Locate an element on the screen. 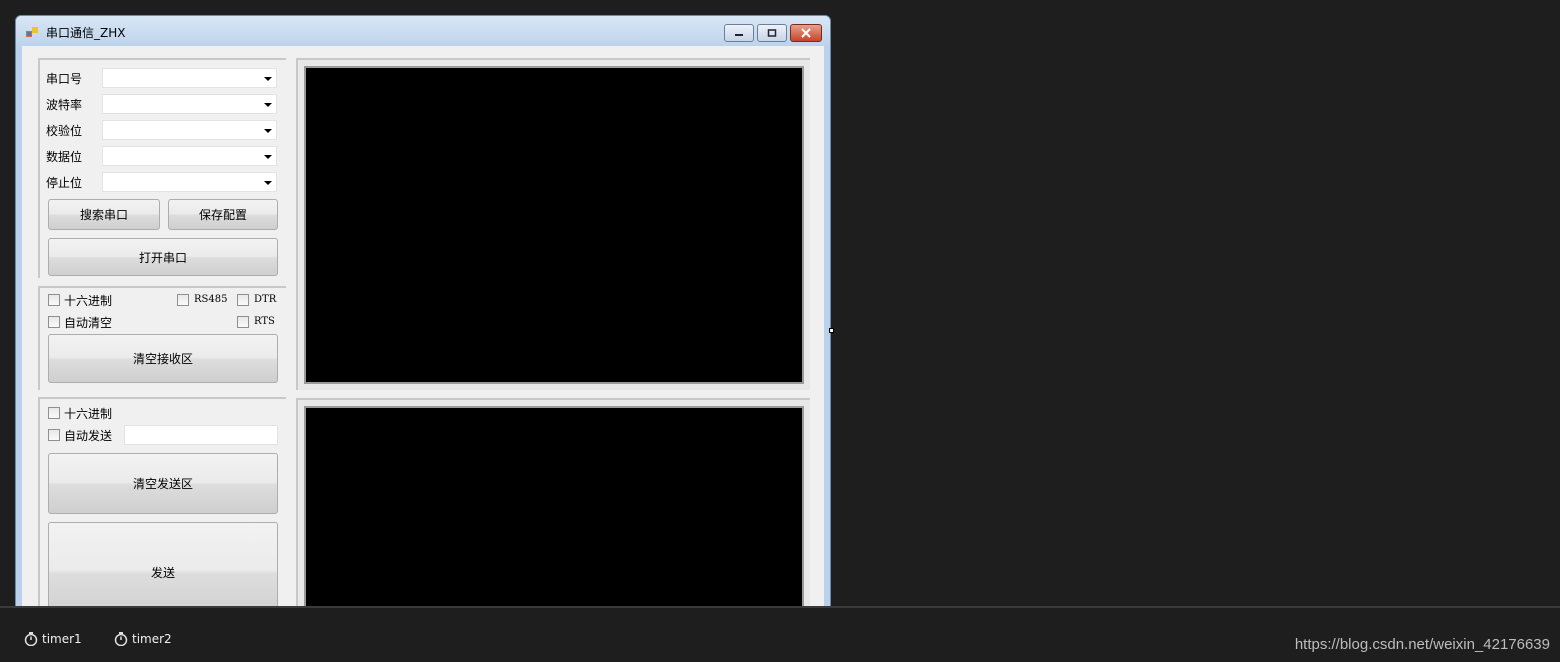 This screenshot has width=1560, height=662. databits-combo is located at coordinates (189, 156).